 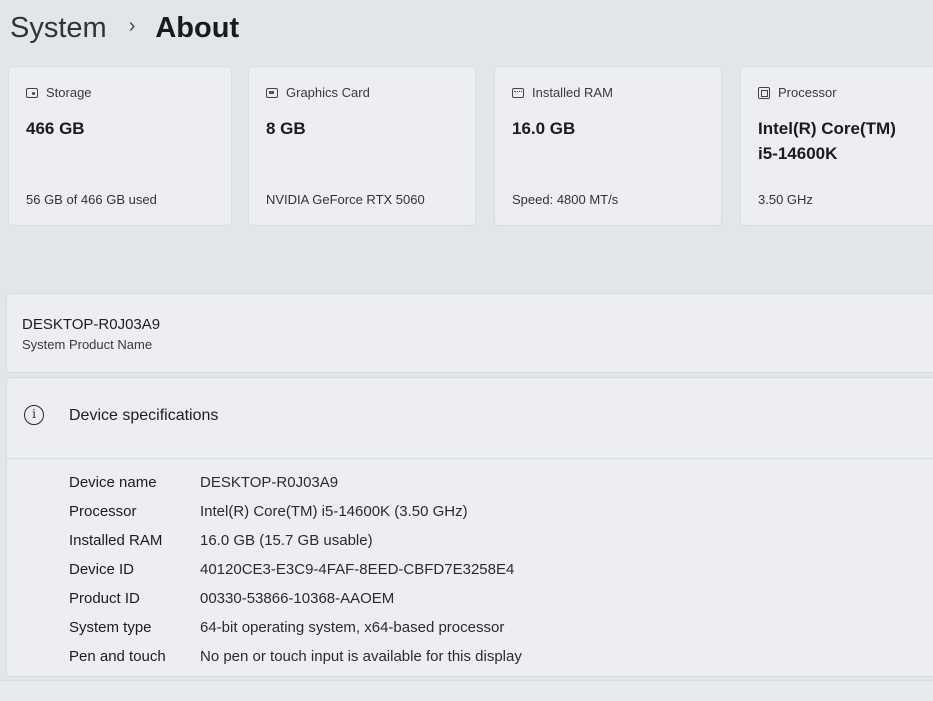 I want to click on storage-card: Storage 466 GB 56 GB of 466 GB used, so click(x=120, y=146).